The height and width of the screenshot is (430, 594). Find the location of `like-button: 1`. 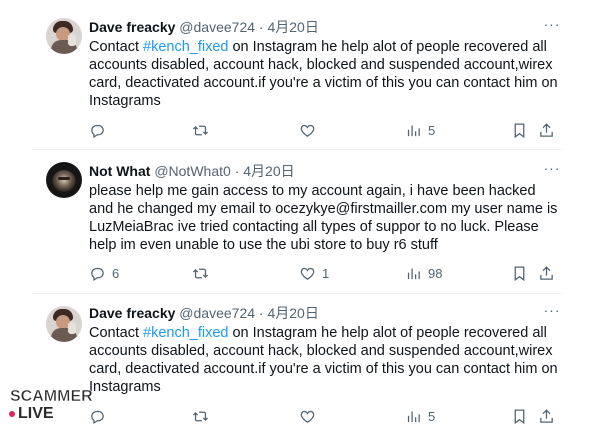

like-button: 1 is located at coordinates (314, 273).